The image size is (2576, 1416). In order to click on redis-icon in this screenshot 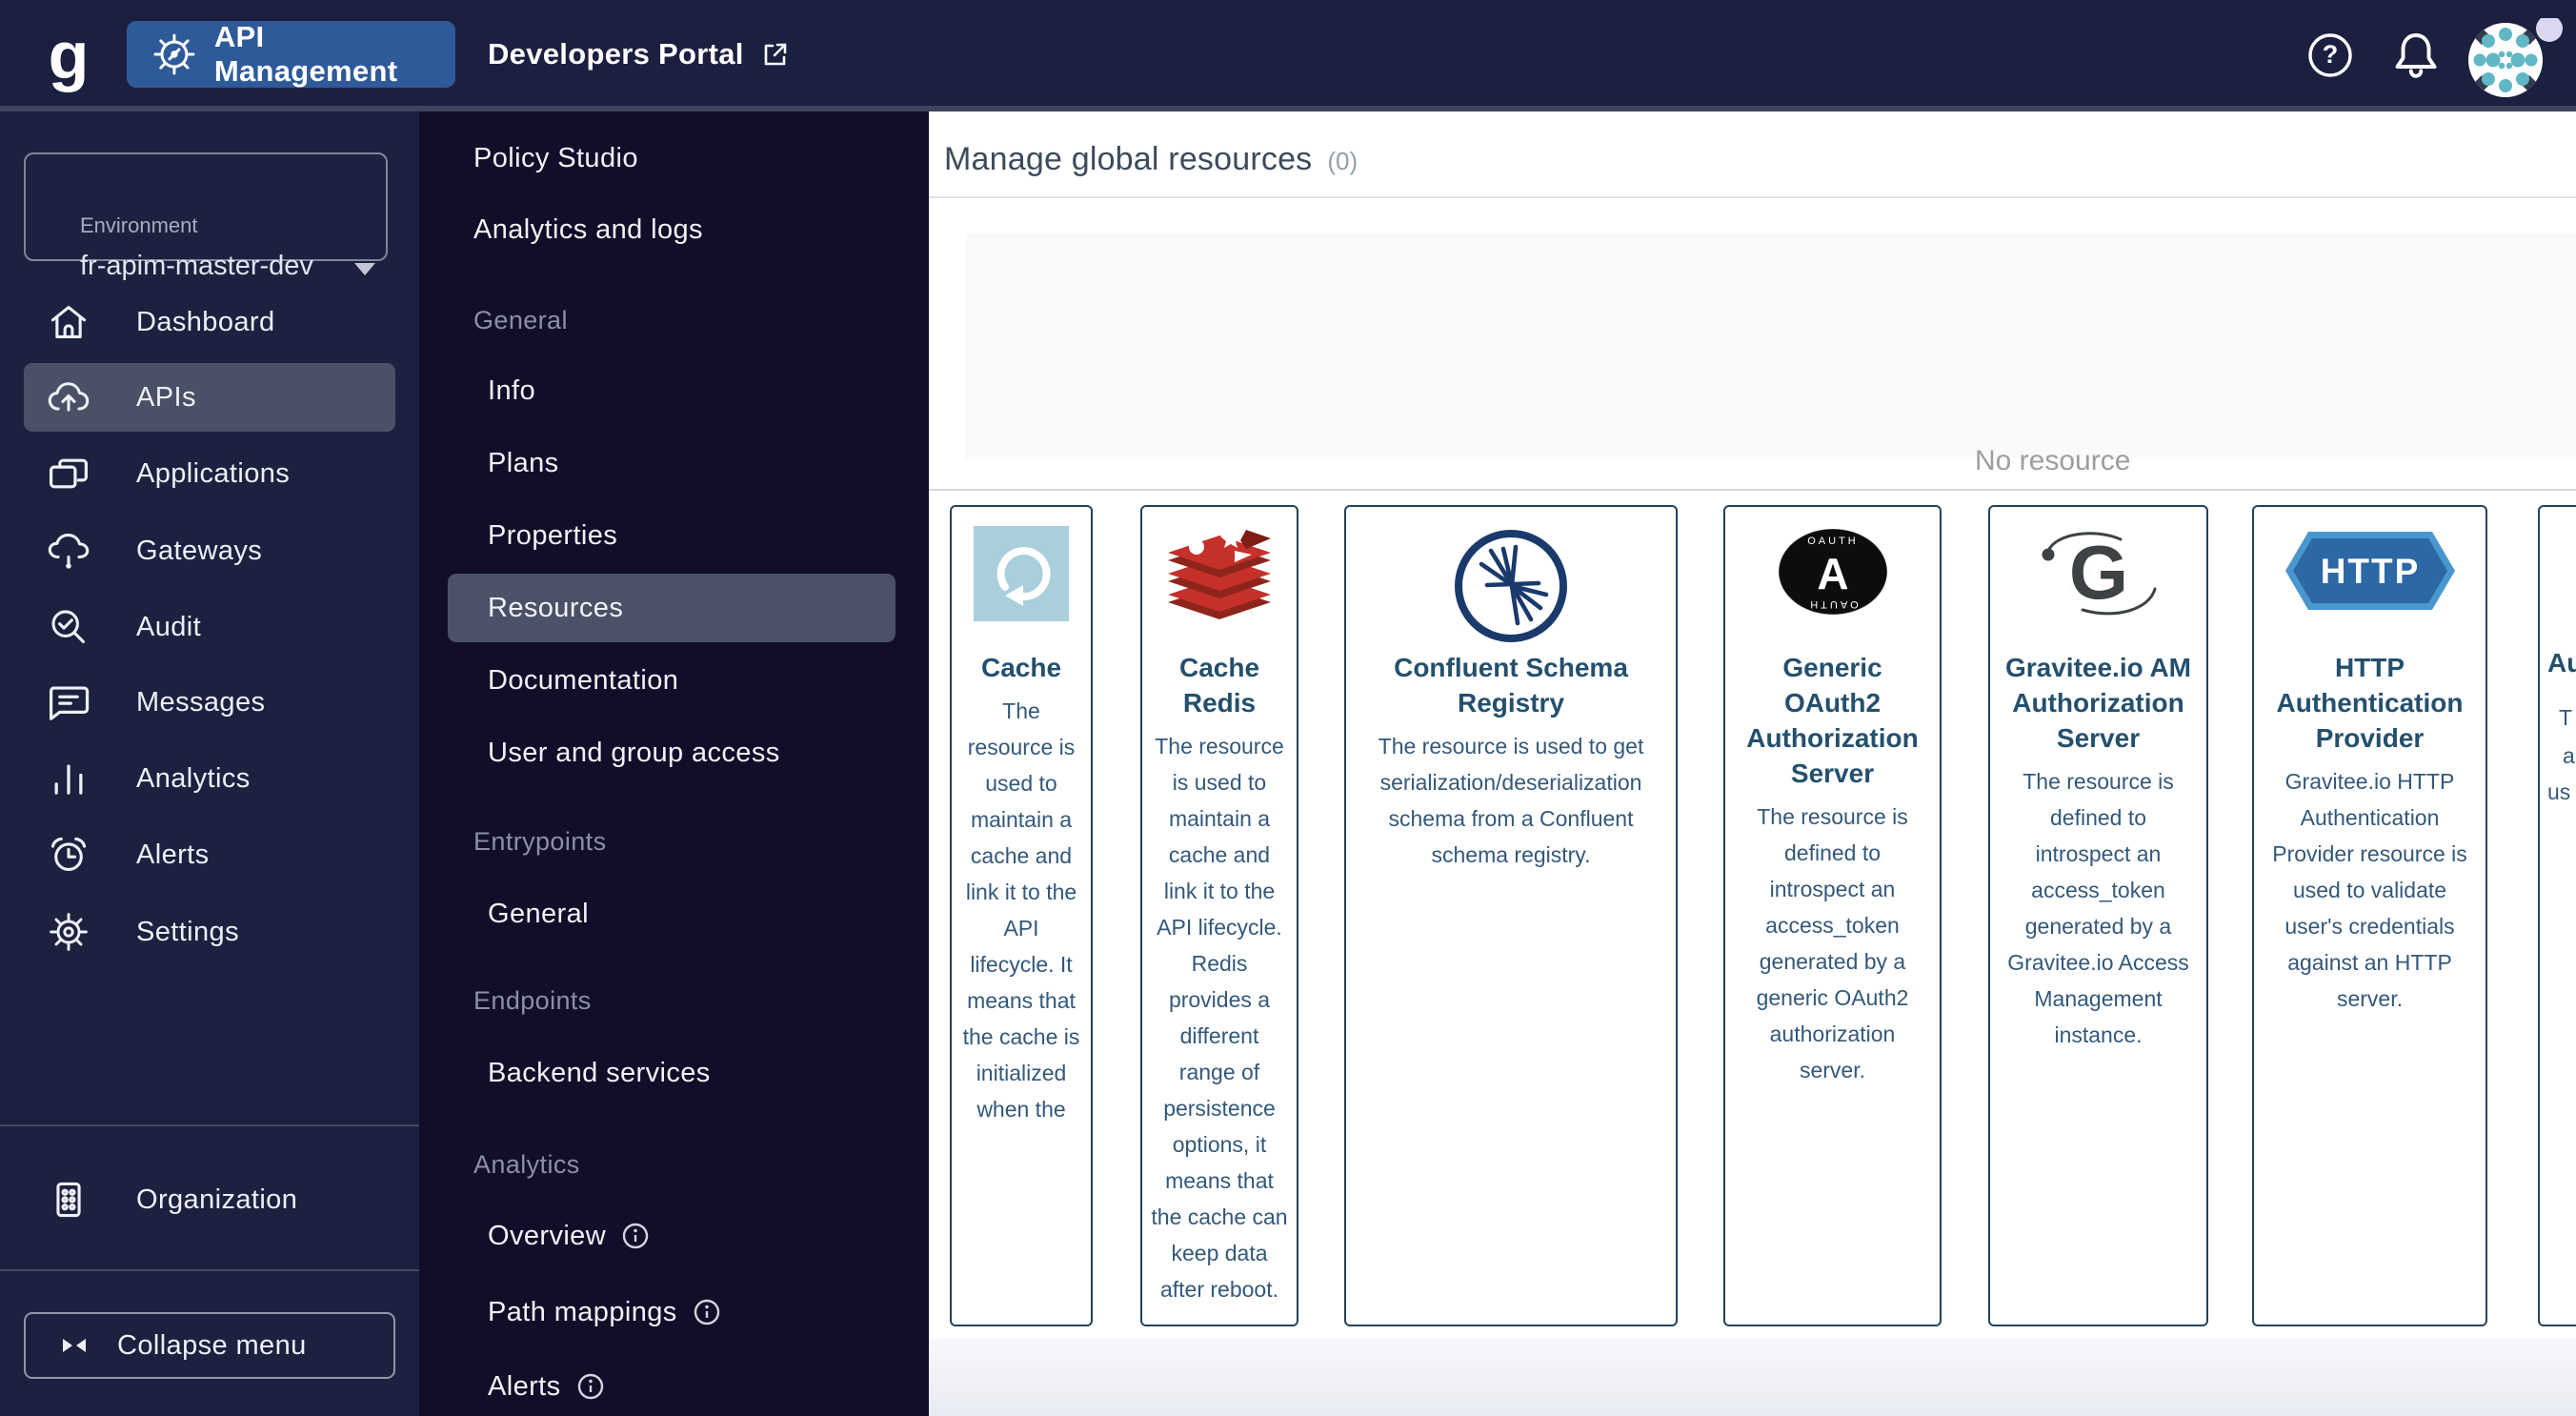, I will do `click(1220, 574)`.